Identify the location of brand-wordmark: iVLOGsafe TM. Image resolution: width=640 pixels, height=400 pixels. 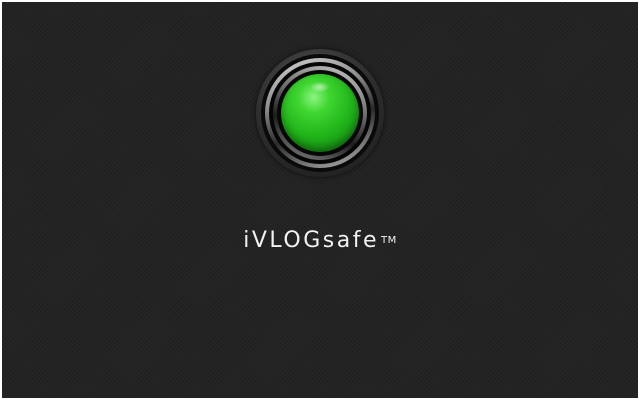
(320, 240).